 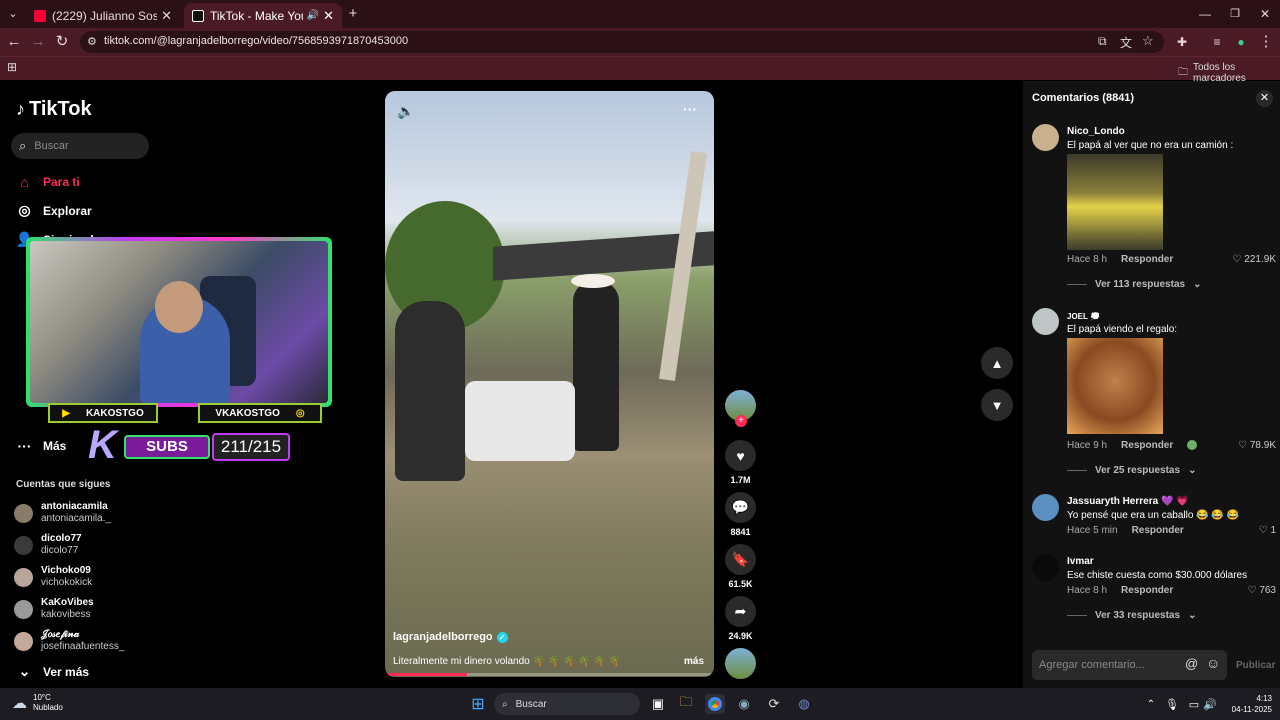 I want to click on comment-button: 💬 8841, so click(x=740, y=514).